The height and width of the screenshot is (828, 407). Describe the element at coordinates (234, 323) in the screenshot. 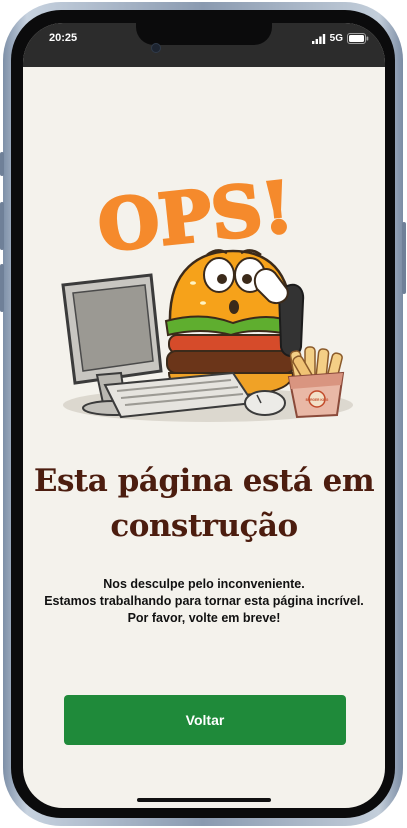

I see `burger-character` at that location.